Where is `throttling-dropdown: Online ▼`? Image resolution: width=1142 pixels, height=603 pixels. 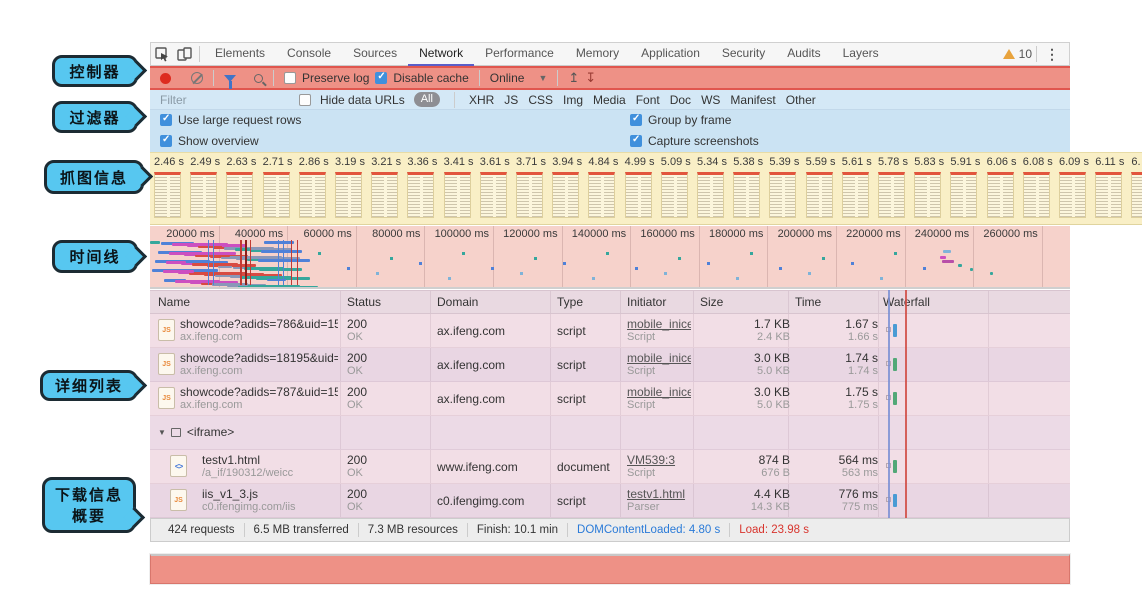
throttling-dropdown: Online ▼ is located at coordinates (519, 78).